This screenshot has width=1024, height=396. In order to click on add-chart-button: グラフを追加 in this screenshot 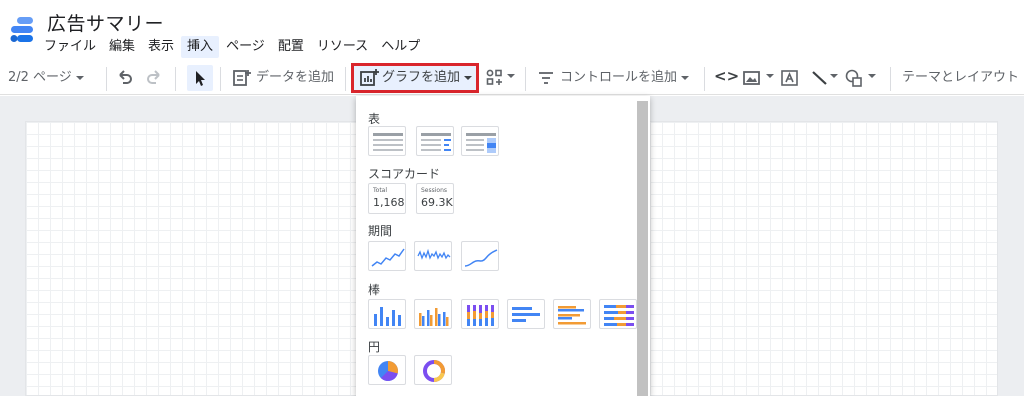, I will do `click(427, 78)`.